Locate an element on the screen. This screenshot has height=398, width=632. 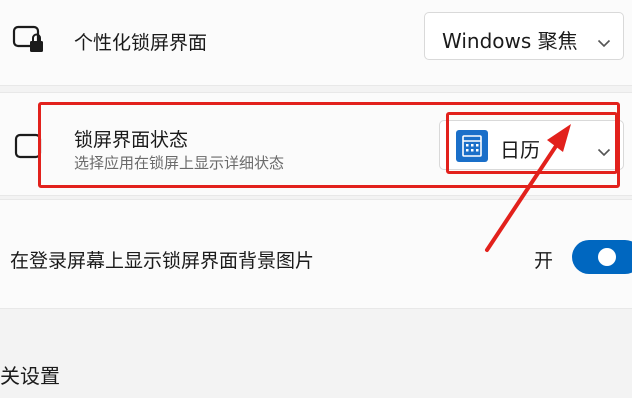
sign-in-background-toggle is located at coordinates (602, 257).